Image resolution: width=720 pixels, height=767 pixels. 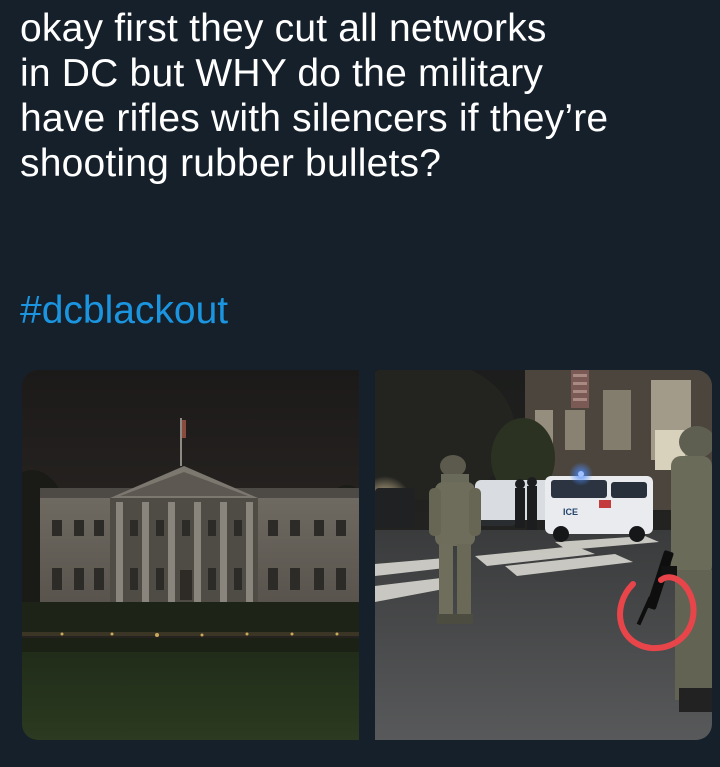 What do you see at coordinates (282, 73) in the screenshot?
I see `tweet-text-line-2: in DC but WHY do the military` at bounding box center [282, 73].